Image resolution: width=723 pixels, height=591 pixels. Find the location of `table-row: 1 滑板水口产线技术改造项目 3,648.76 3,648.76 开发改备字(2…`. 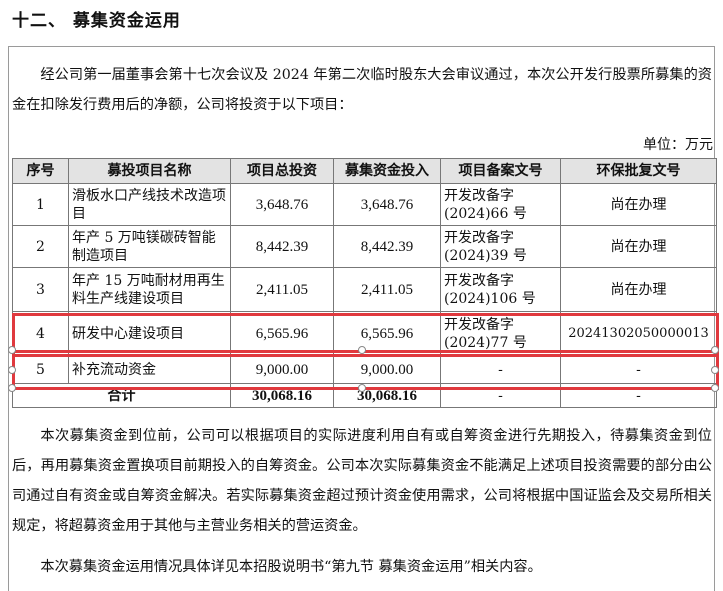

table-row: 1 滑板水口产线技术改造项目 3,648.76 3,648.76 开发改备字(2… is located at coordinates (364, 204).